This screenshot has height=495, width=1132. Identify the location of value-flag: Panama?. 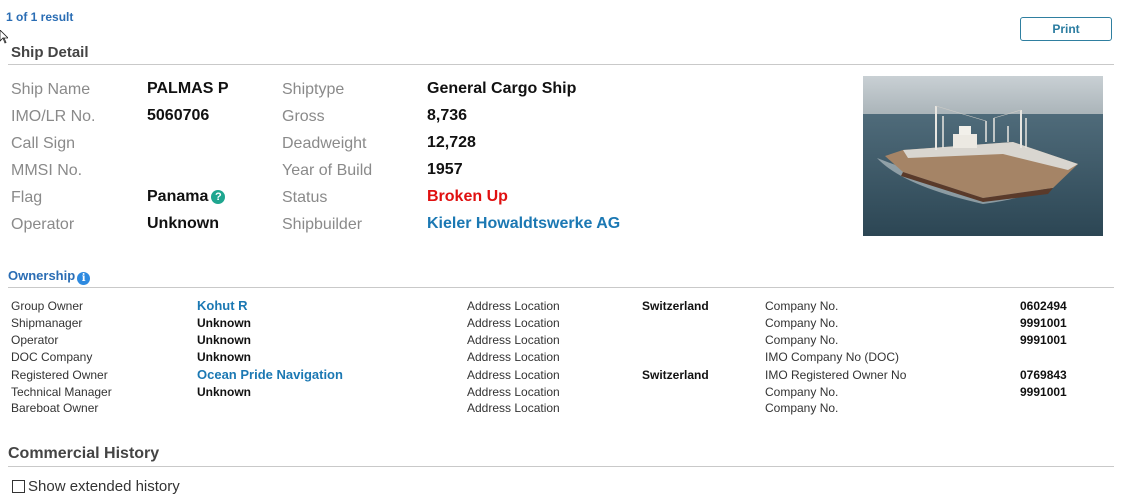
(186, 197).